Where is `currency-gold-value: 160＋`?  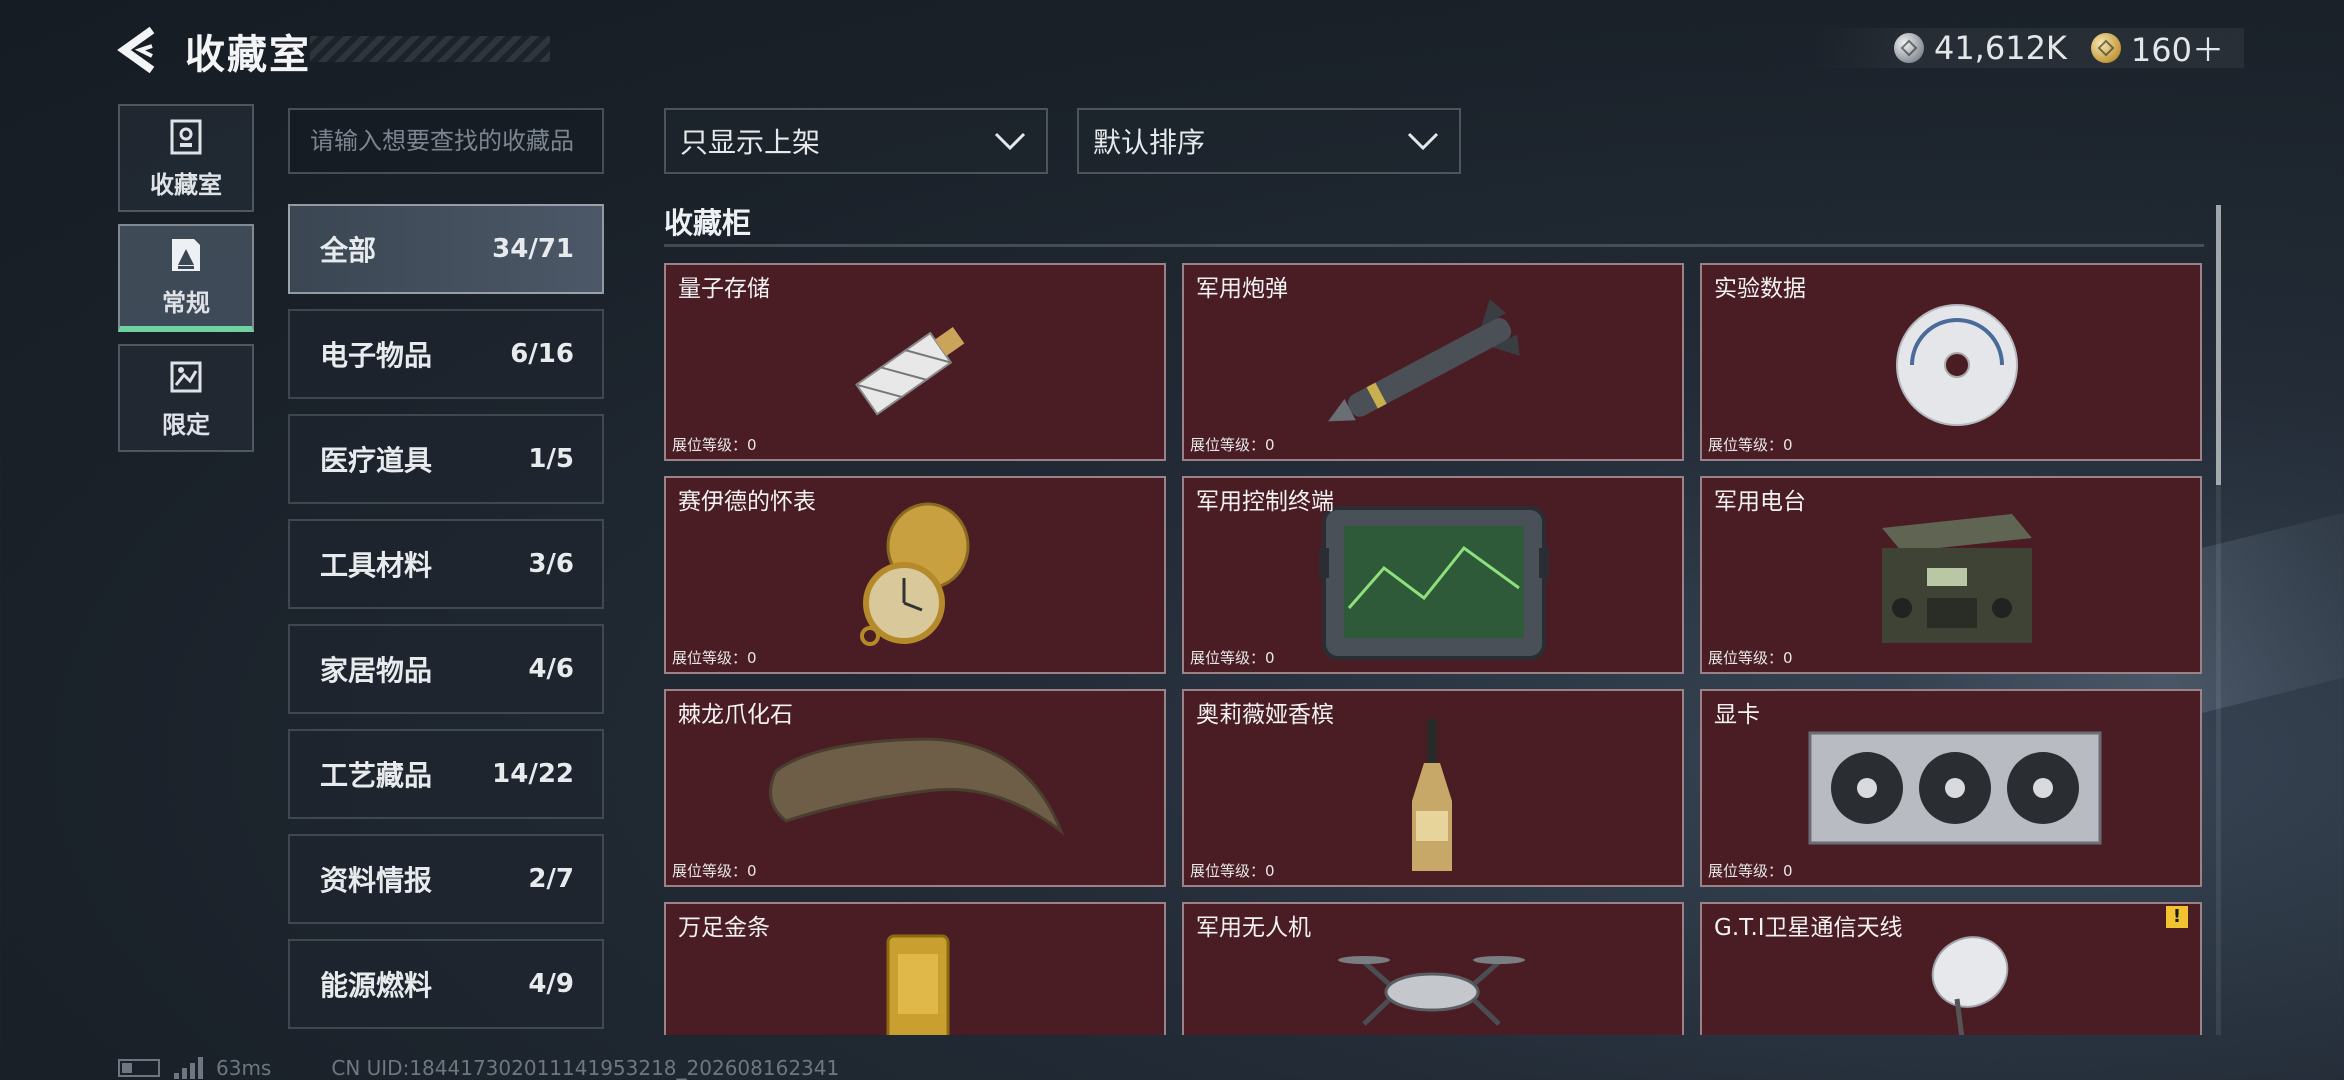 currency-gold-value: 160＋ is located at coordinates (2177, 50).